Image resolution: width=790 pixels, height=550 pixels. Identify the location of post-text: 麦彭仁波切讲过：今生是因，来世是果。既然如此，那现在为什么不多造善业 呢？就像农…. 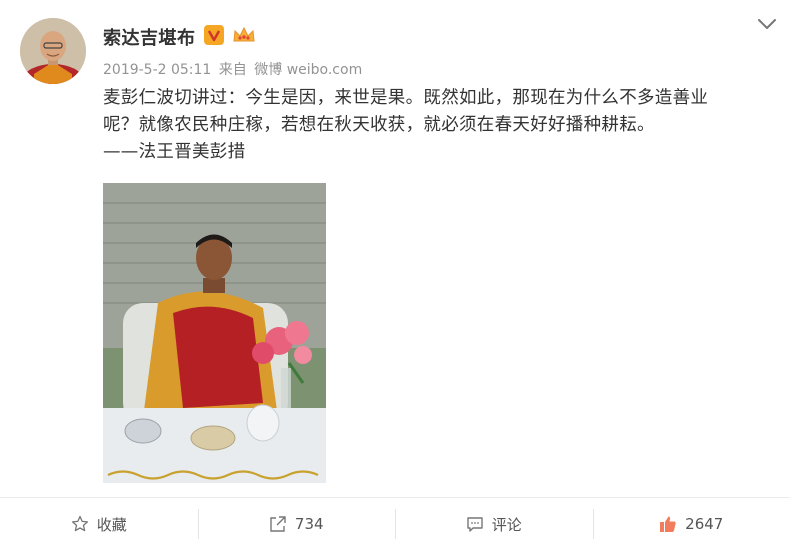
(433, 125).